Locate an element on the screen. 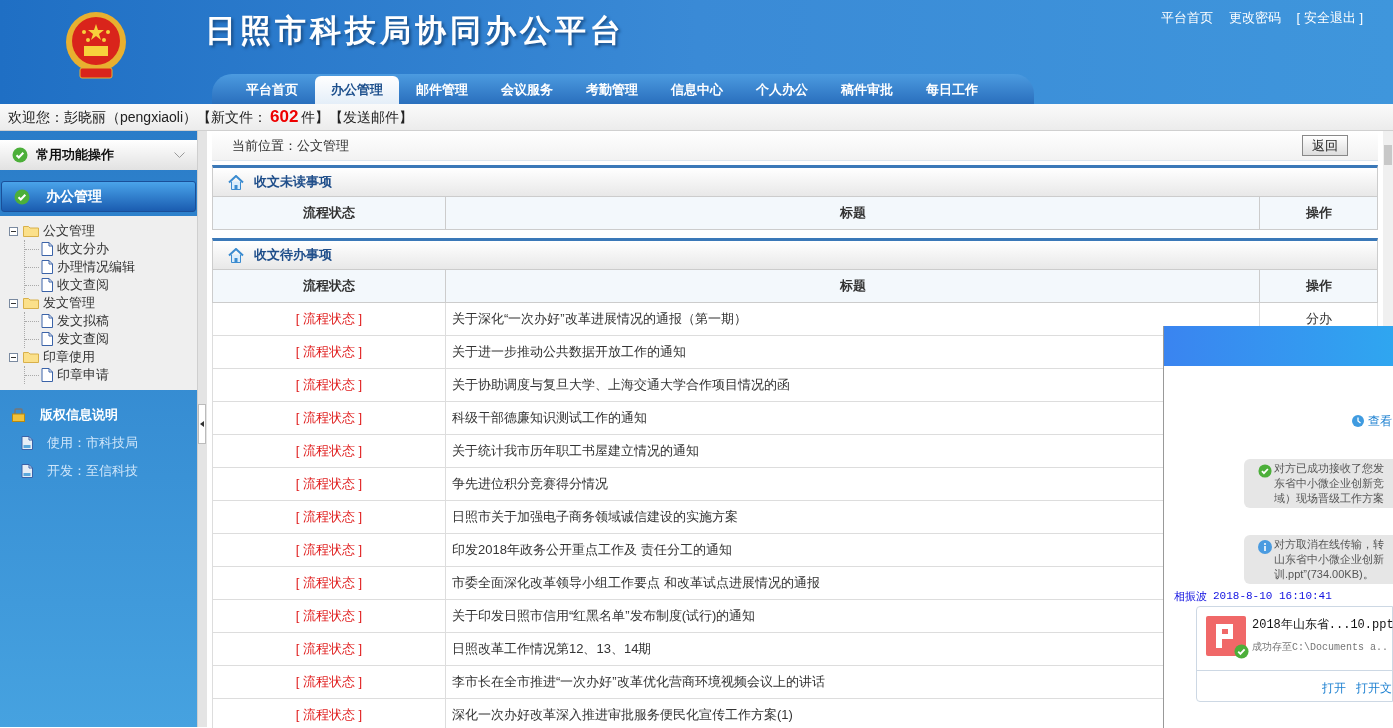 The width and height of the screenshot is (1393, 728). new-files-label: 【新文件： is located at coordinates (232, 117).